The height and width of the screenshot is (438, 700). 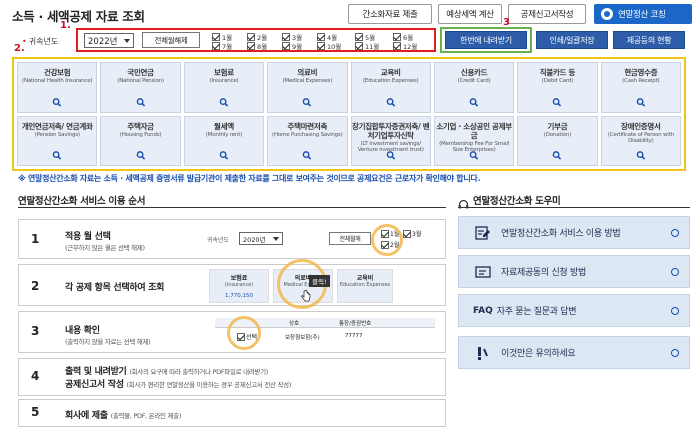 I want to click on mini-cell-label: 보험료, so click(x=239, y=278).